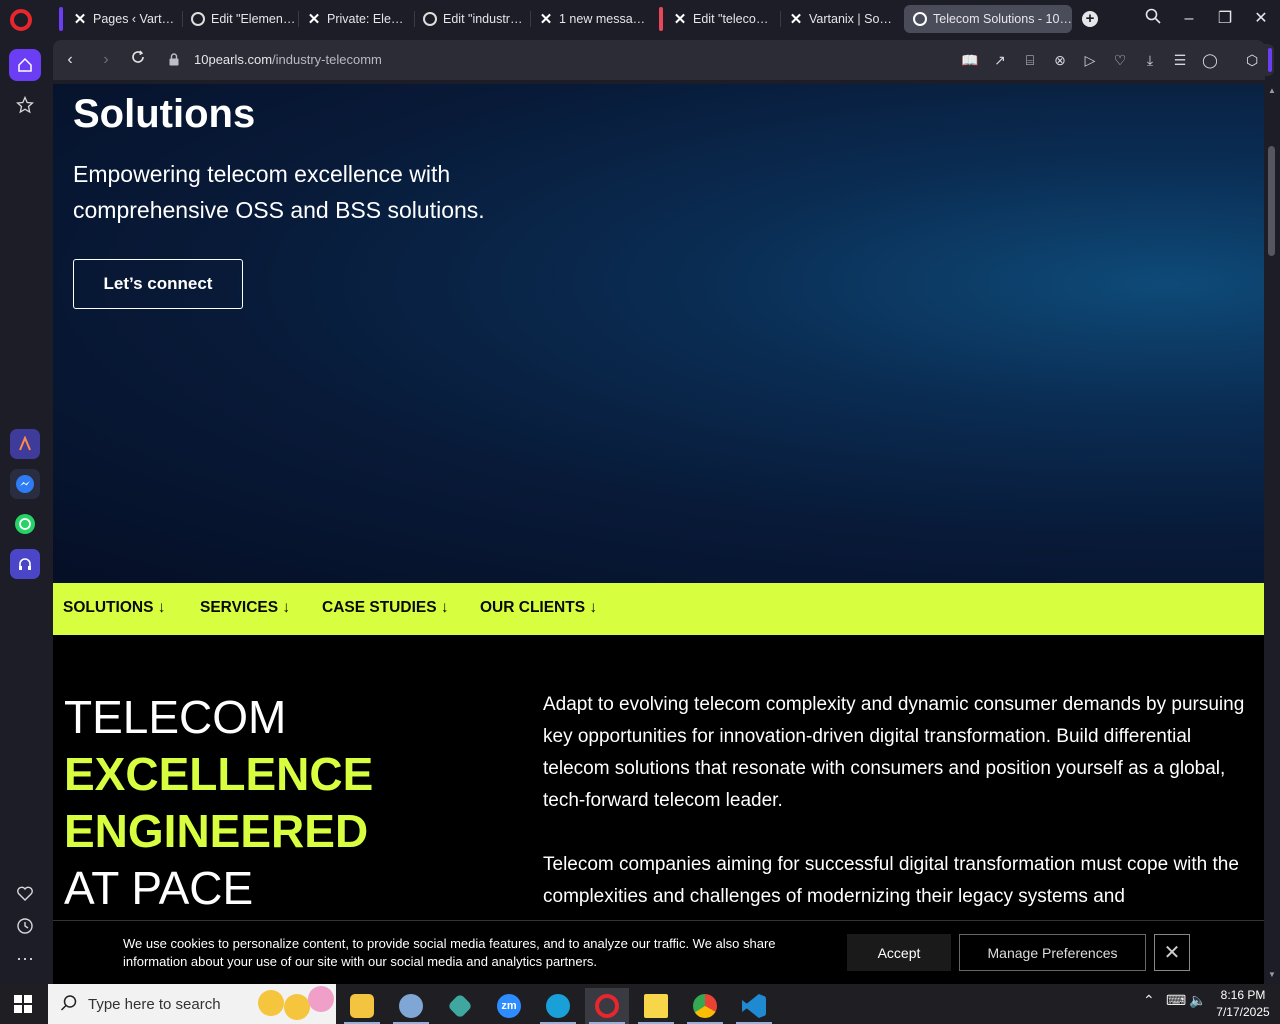 This screenshot has height=1024, width=1280. What do you see at coordinates (25, 894) in the screenshot?
I see `heart-icon` at bounding box center [25, 894].